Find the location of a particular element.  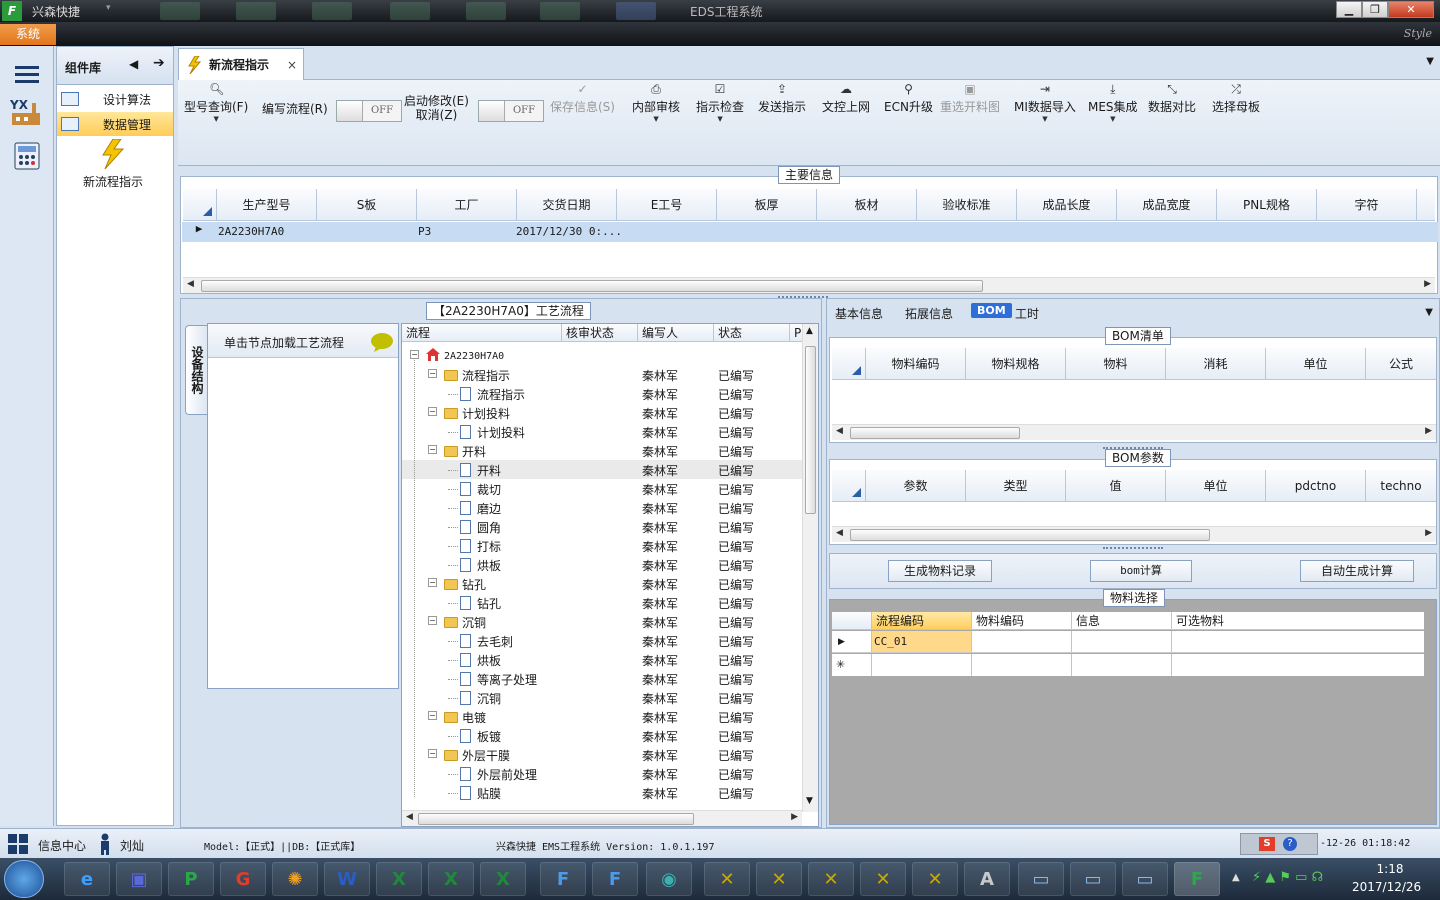

tree-leaf-node: 流程指示 秦林军 已编写 is located at coordinates (602, 393).